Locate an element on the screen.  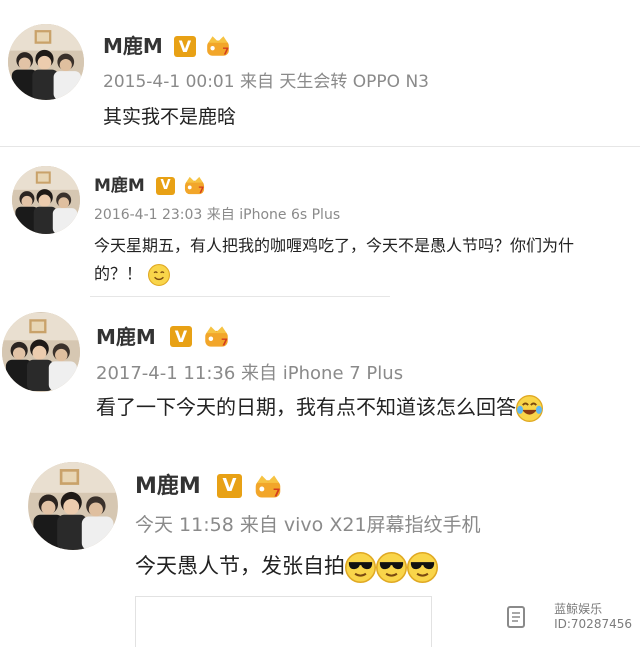
post-text-content: 今天愚人节，发张自拍 is located at coordinates (240, 566).